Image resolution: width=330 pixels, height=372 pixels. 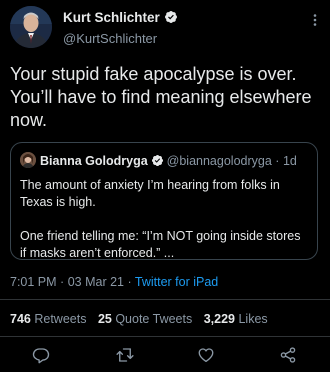 I want to click on author-name: Kurt Schlichter, so click(x=120, y=17).